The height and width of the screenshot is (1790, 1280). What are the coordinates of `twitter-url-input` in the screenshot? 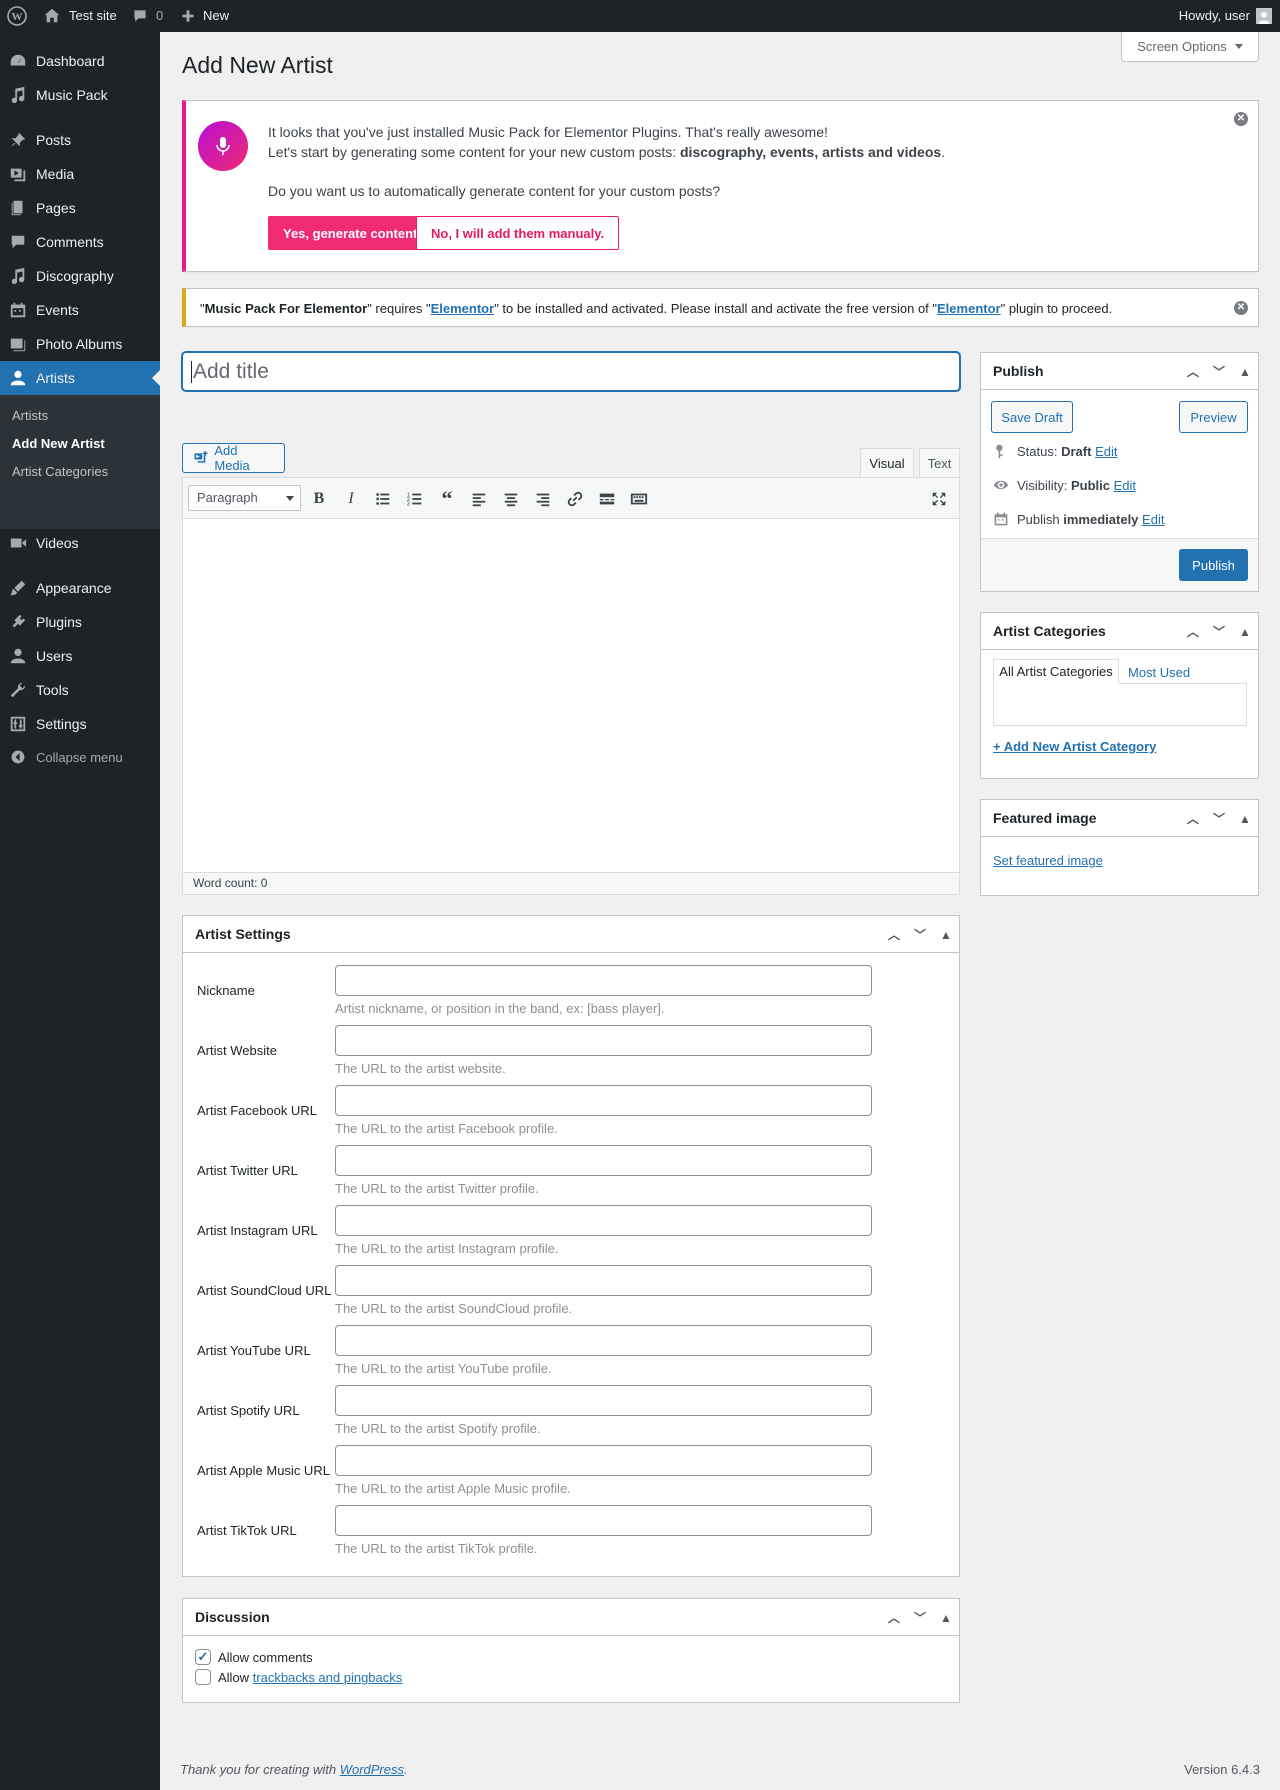 It's located at (603, 1160).